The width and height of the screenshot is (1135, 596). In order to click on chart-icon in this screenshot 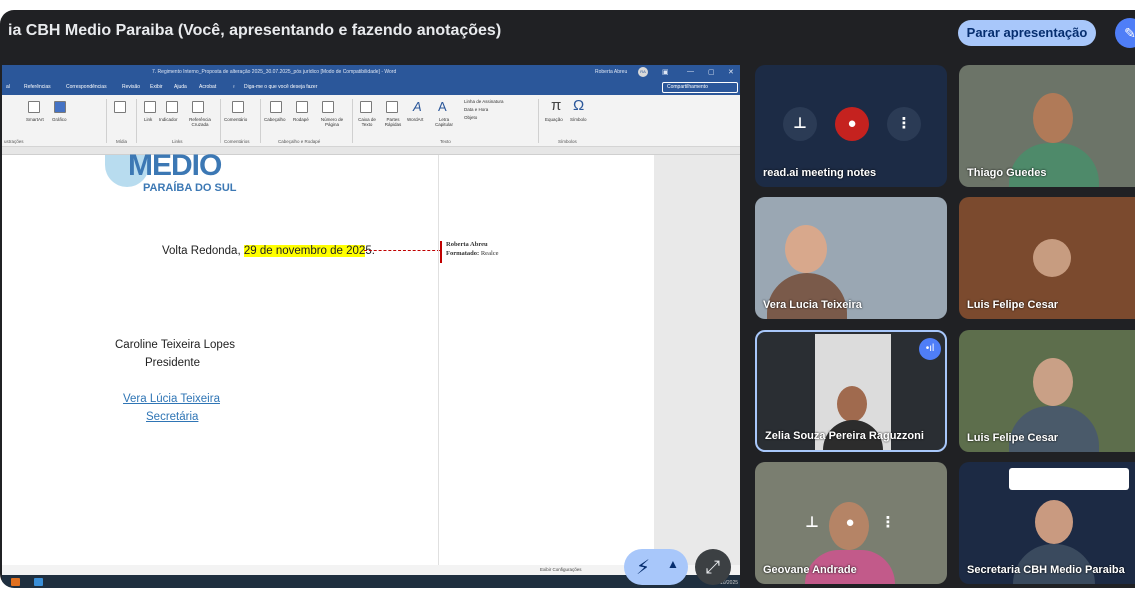, I will do `click(60, 107)`.